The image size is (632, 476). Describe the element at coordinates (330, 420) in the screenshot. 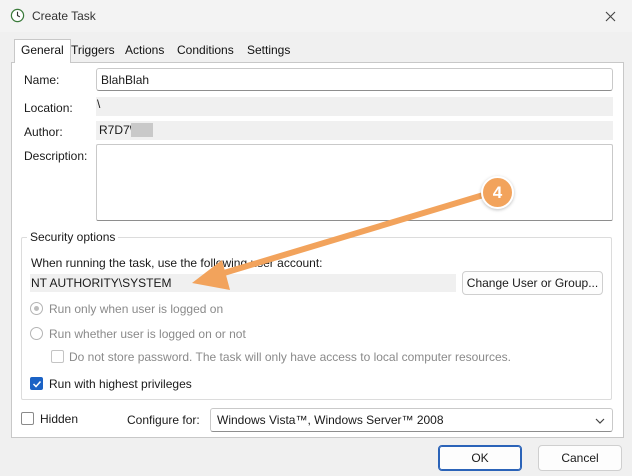

I see `configure-for-value: Windows Vista™, Windows Server™ 2008` at that location.